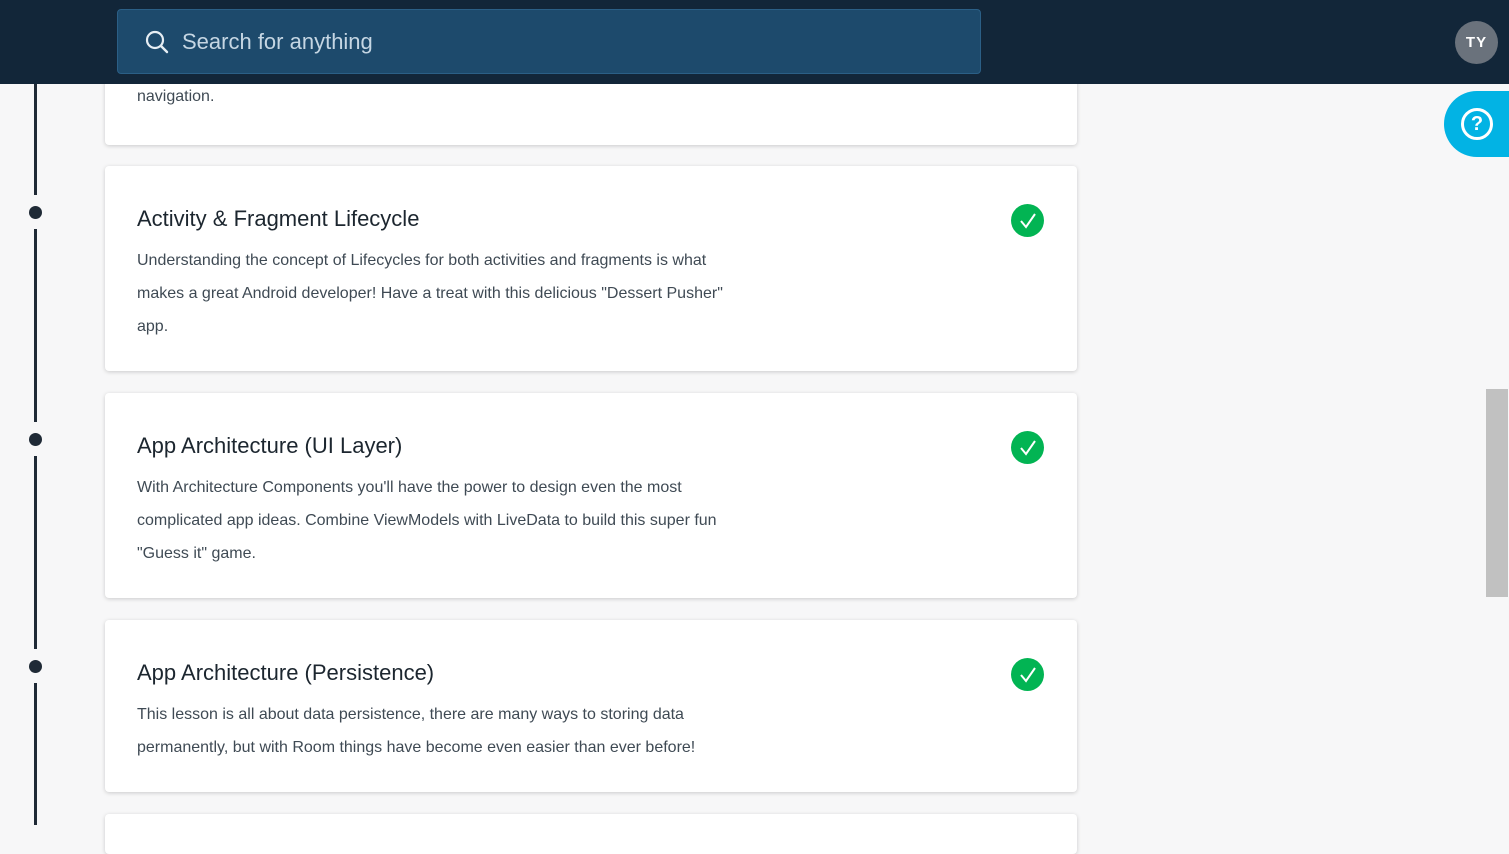 This screenshot has width=1509, height=854. Describe the element at coordinates (1476, 42) in the screenshot. I see `user-avatar: TY` at that location.